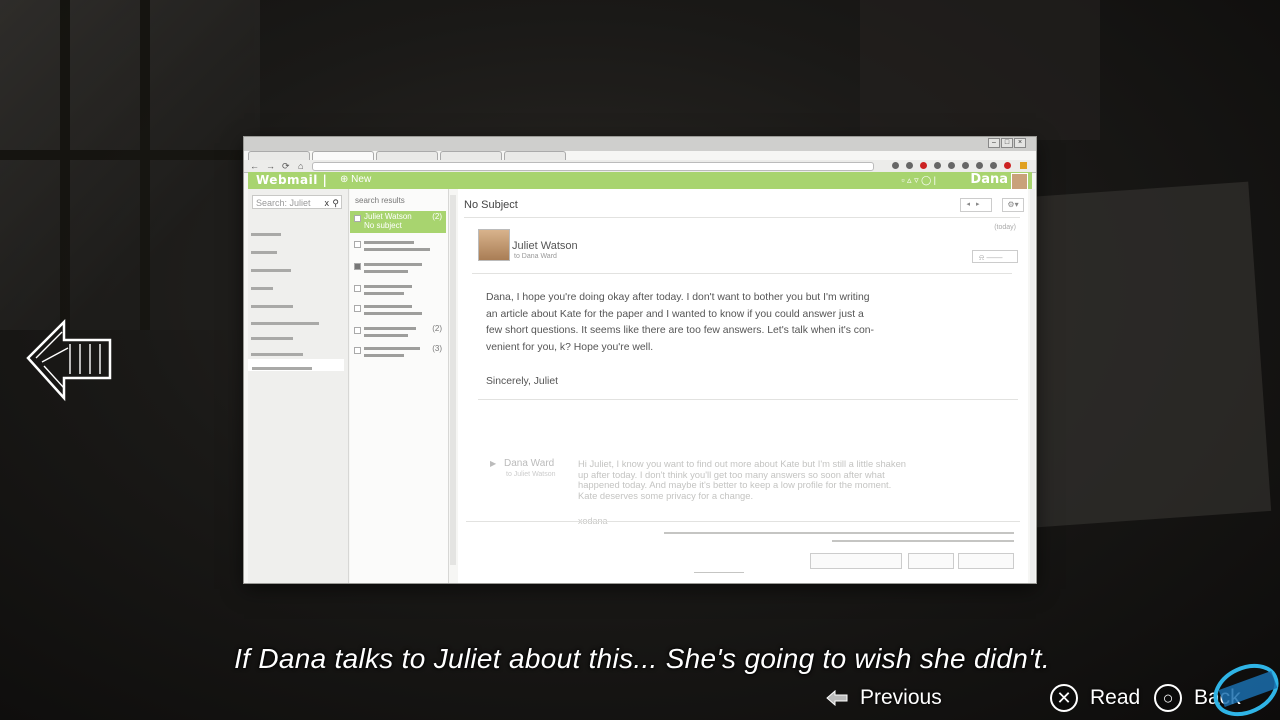  What do you see at coordinates (335, 203) in the screenshot?
I see `search-icon: ⚲` at bounding box center [335, 203].